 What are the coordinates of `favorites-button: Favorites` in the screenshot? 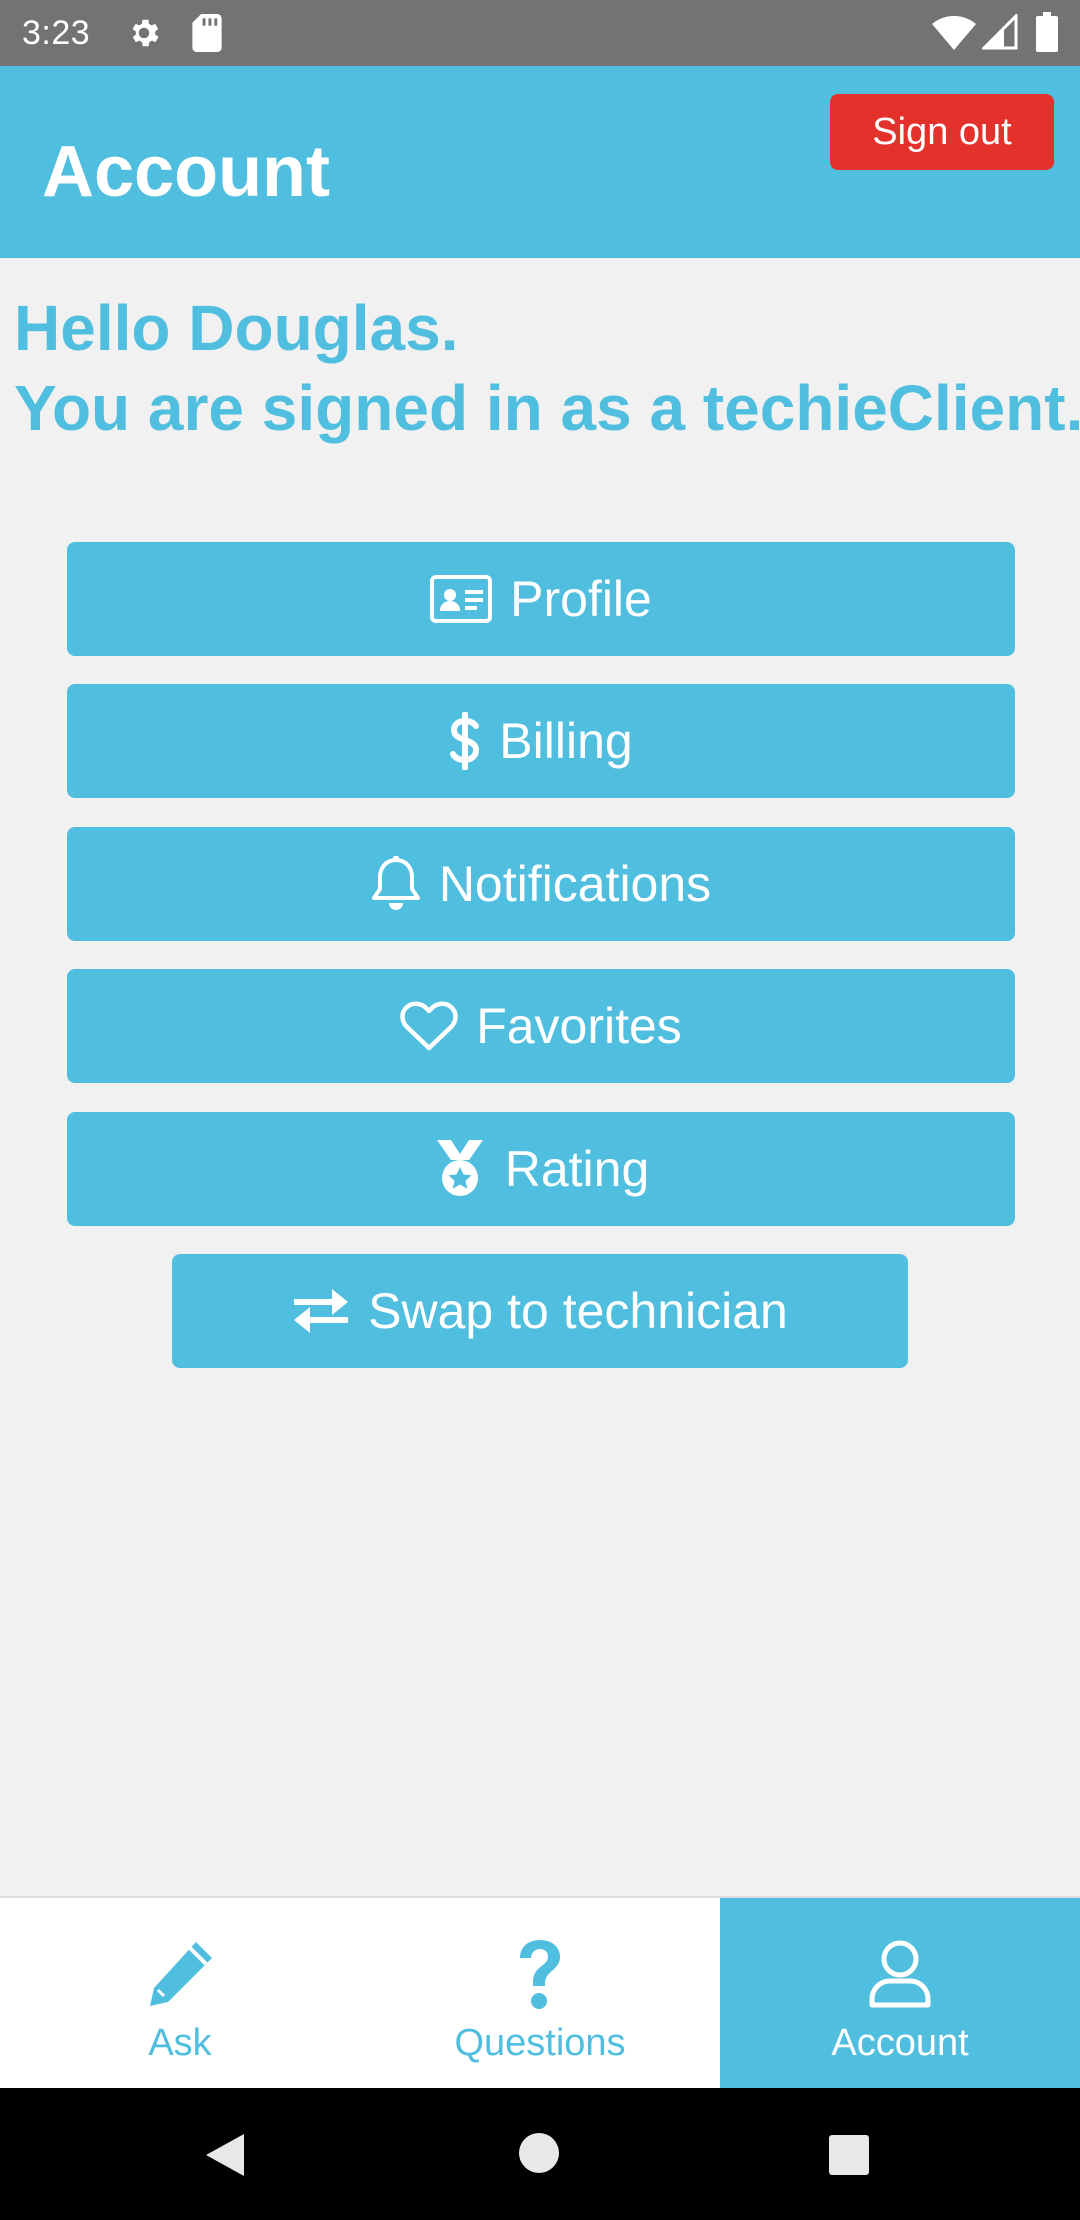 It's located at (541, 1026).